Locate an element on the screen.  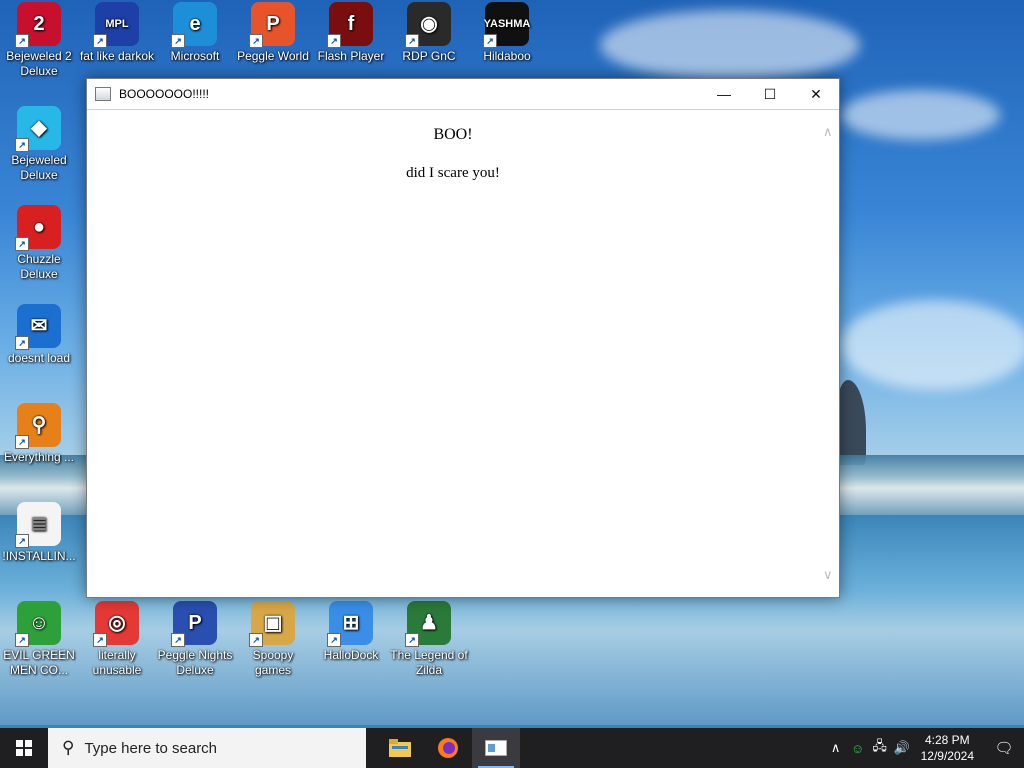
folder-icon is located at coordinates (400, 748).